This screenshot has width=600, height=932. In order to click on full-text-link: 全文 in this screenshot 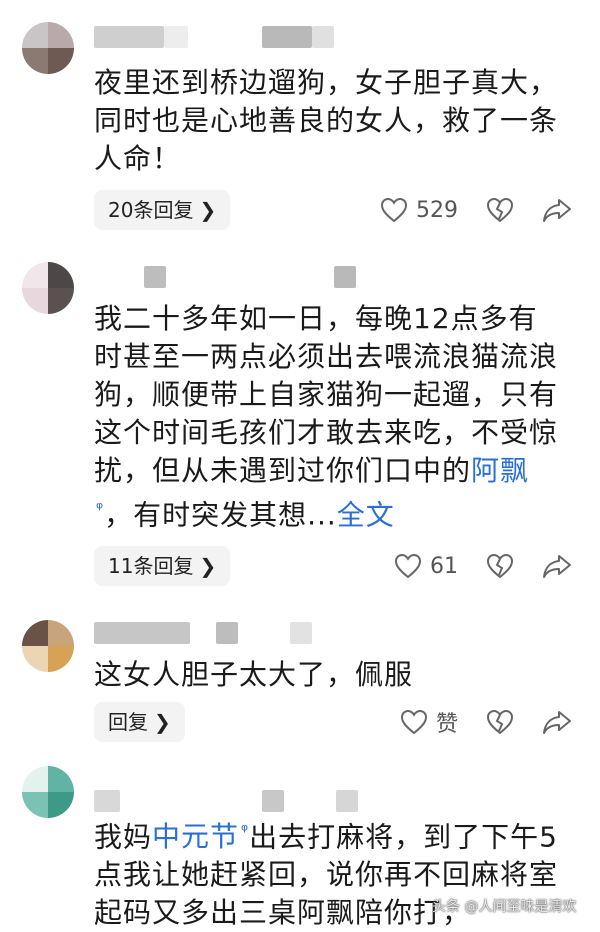, I will do `click(366, 514)`.